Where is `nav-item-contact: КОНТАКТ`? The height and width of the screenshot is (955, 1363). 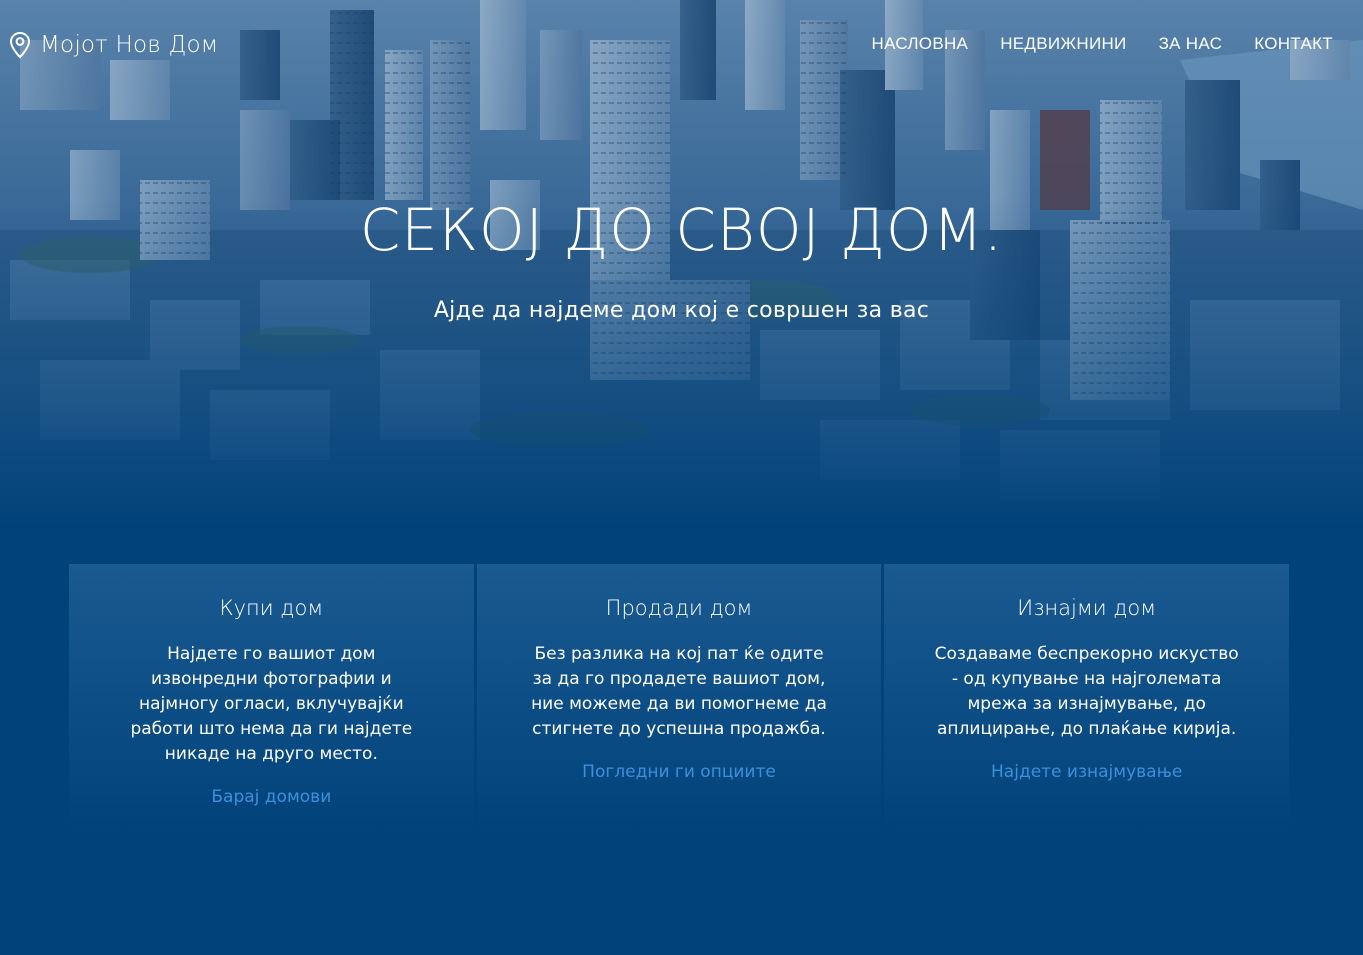
nav-item-contact: КОНТАКТ is located at coordinates (1293, 43).